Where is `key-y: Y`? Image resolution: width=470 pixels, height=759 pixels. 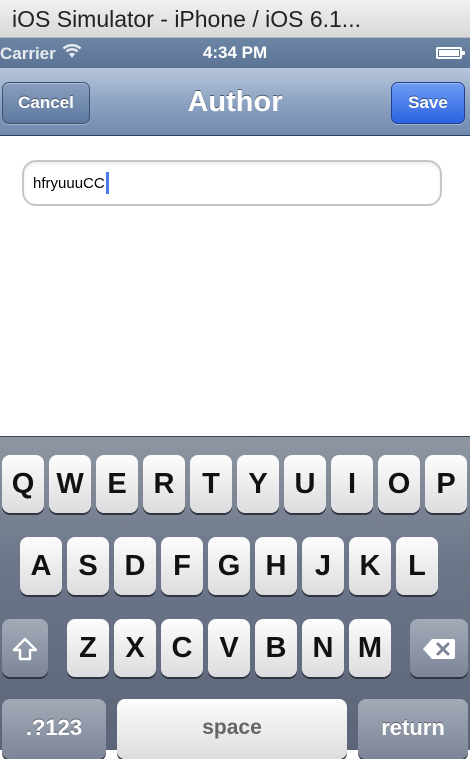 key-y: Y is located at coordinates (258, 484).